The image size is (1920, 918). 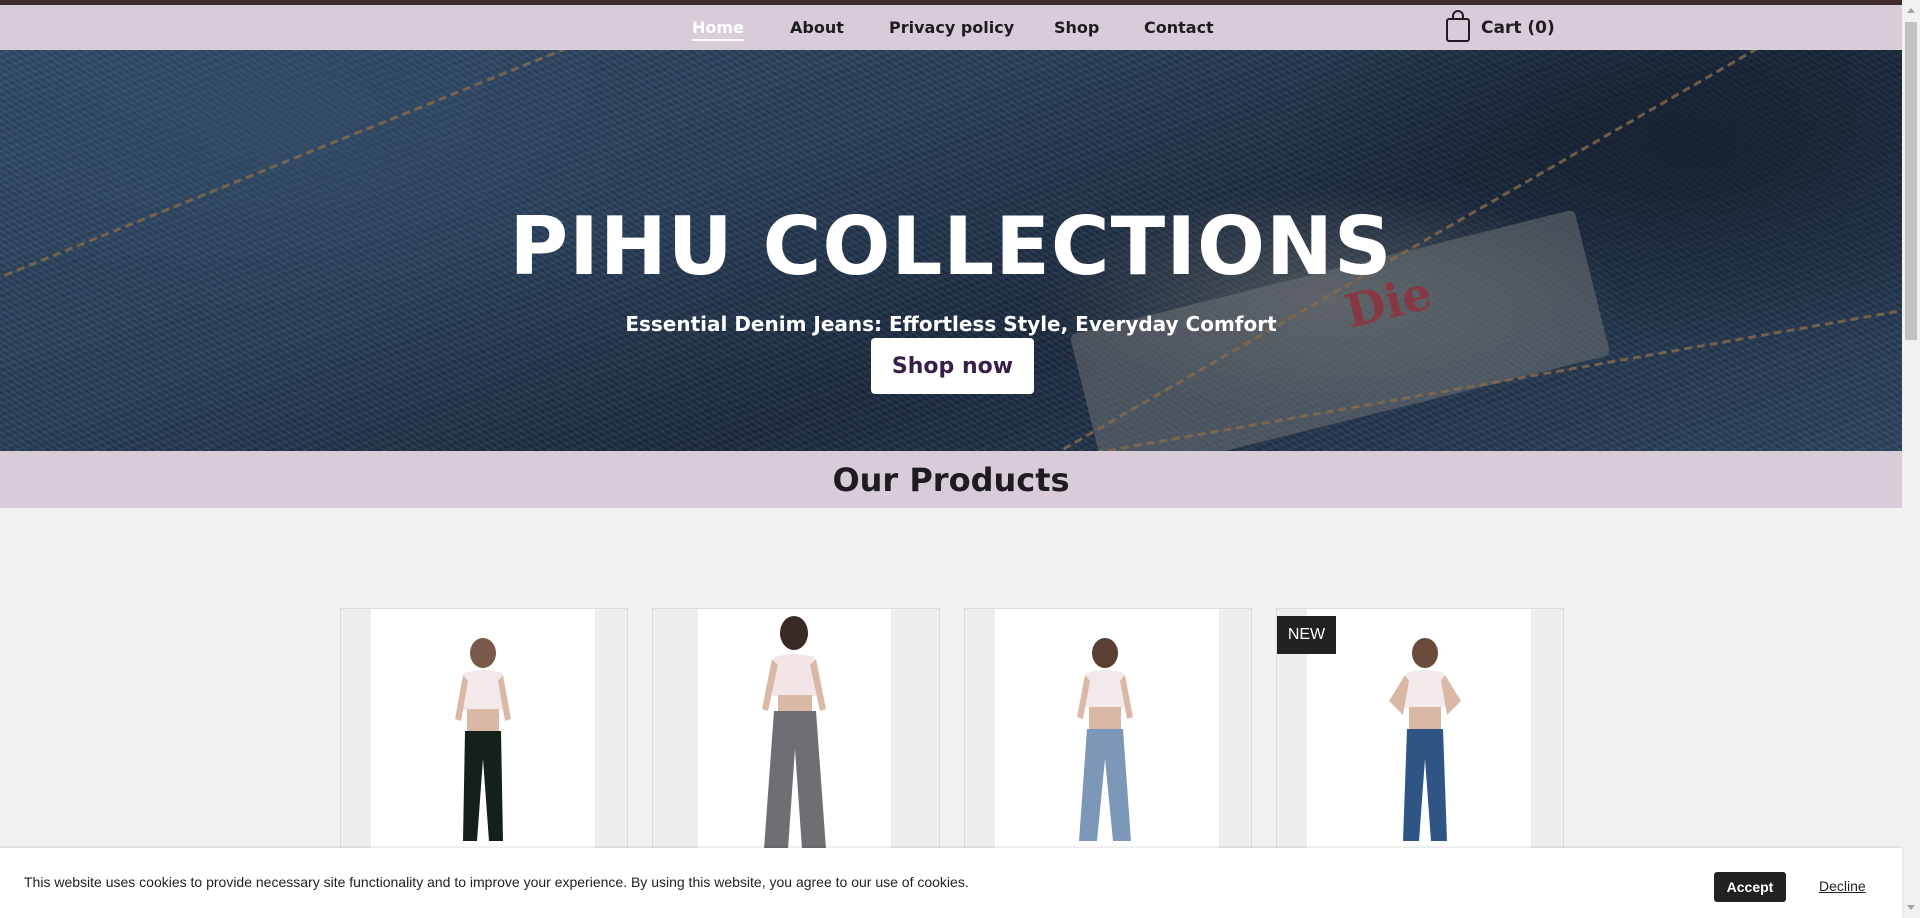 I want to click on scrollbar-thumb, so click(x=1911, y=181).